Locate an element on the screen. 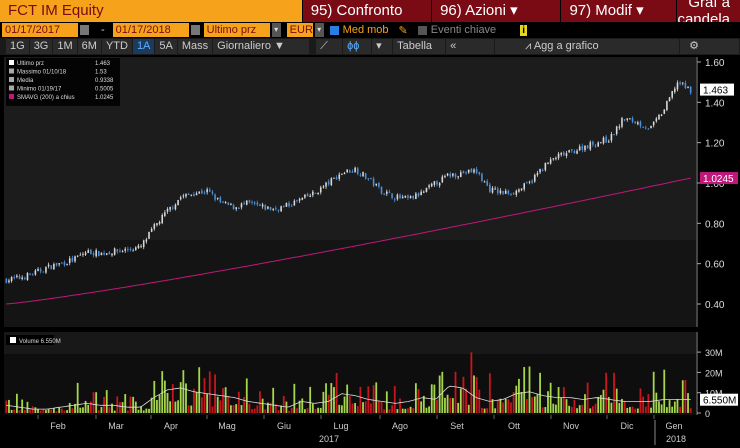  currency-select: EUR is located at coordinates (299, 30).